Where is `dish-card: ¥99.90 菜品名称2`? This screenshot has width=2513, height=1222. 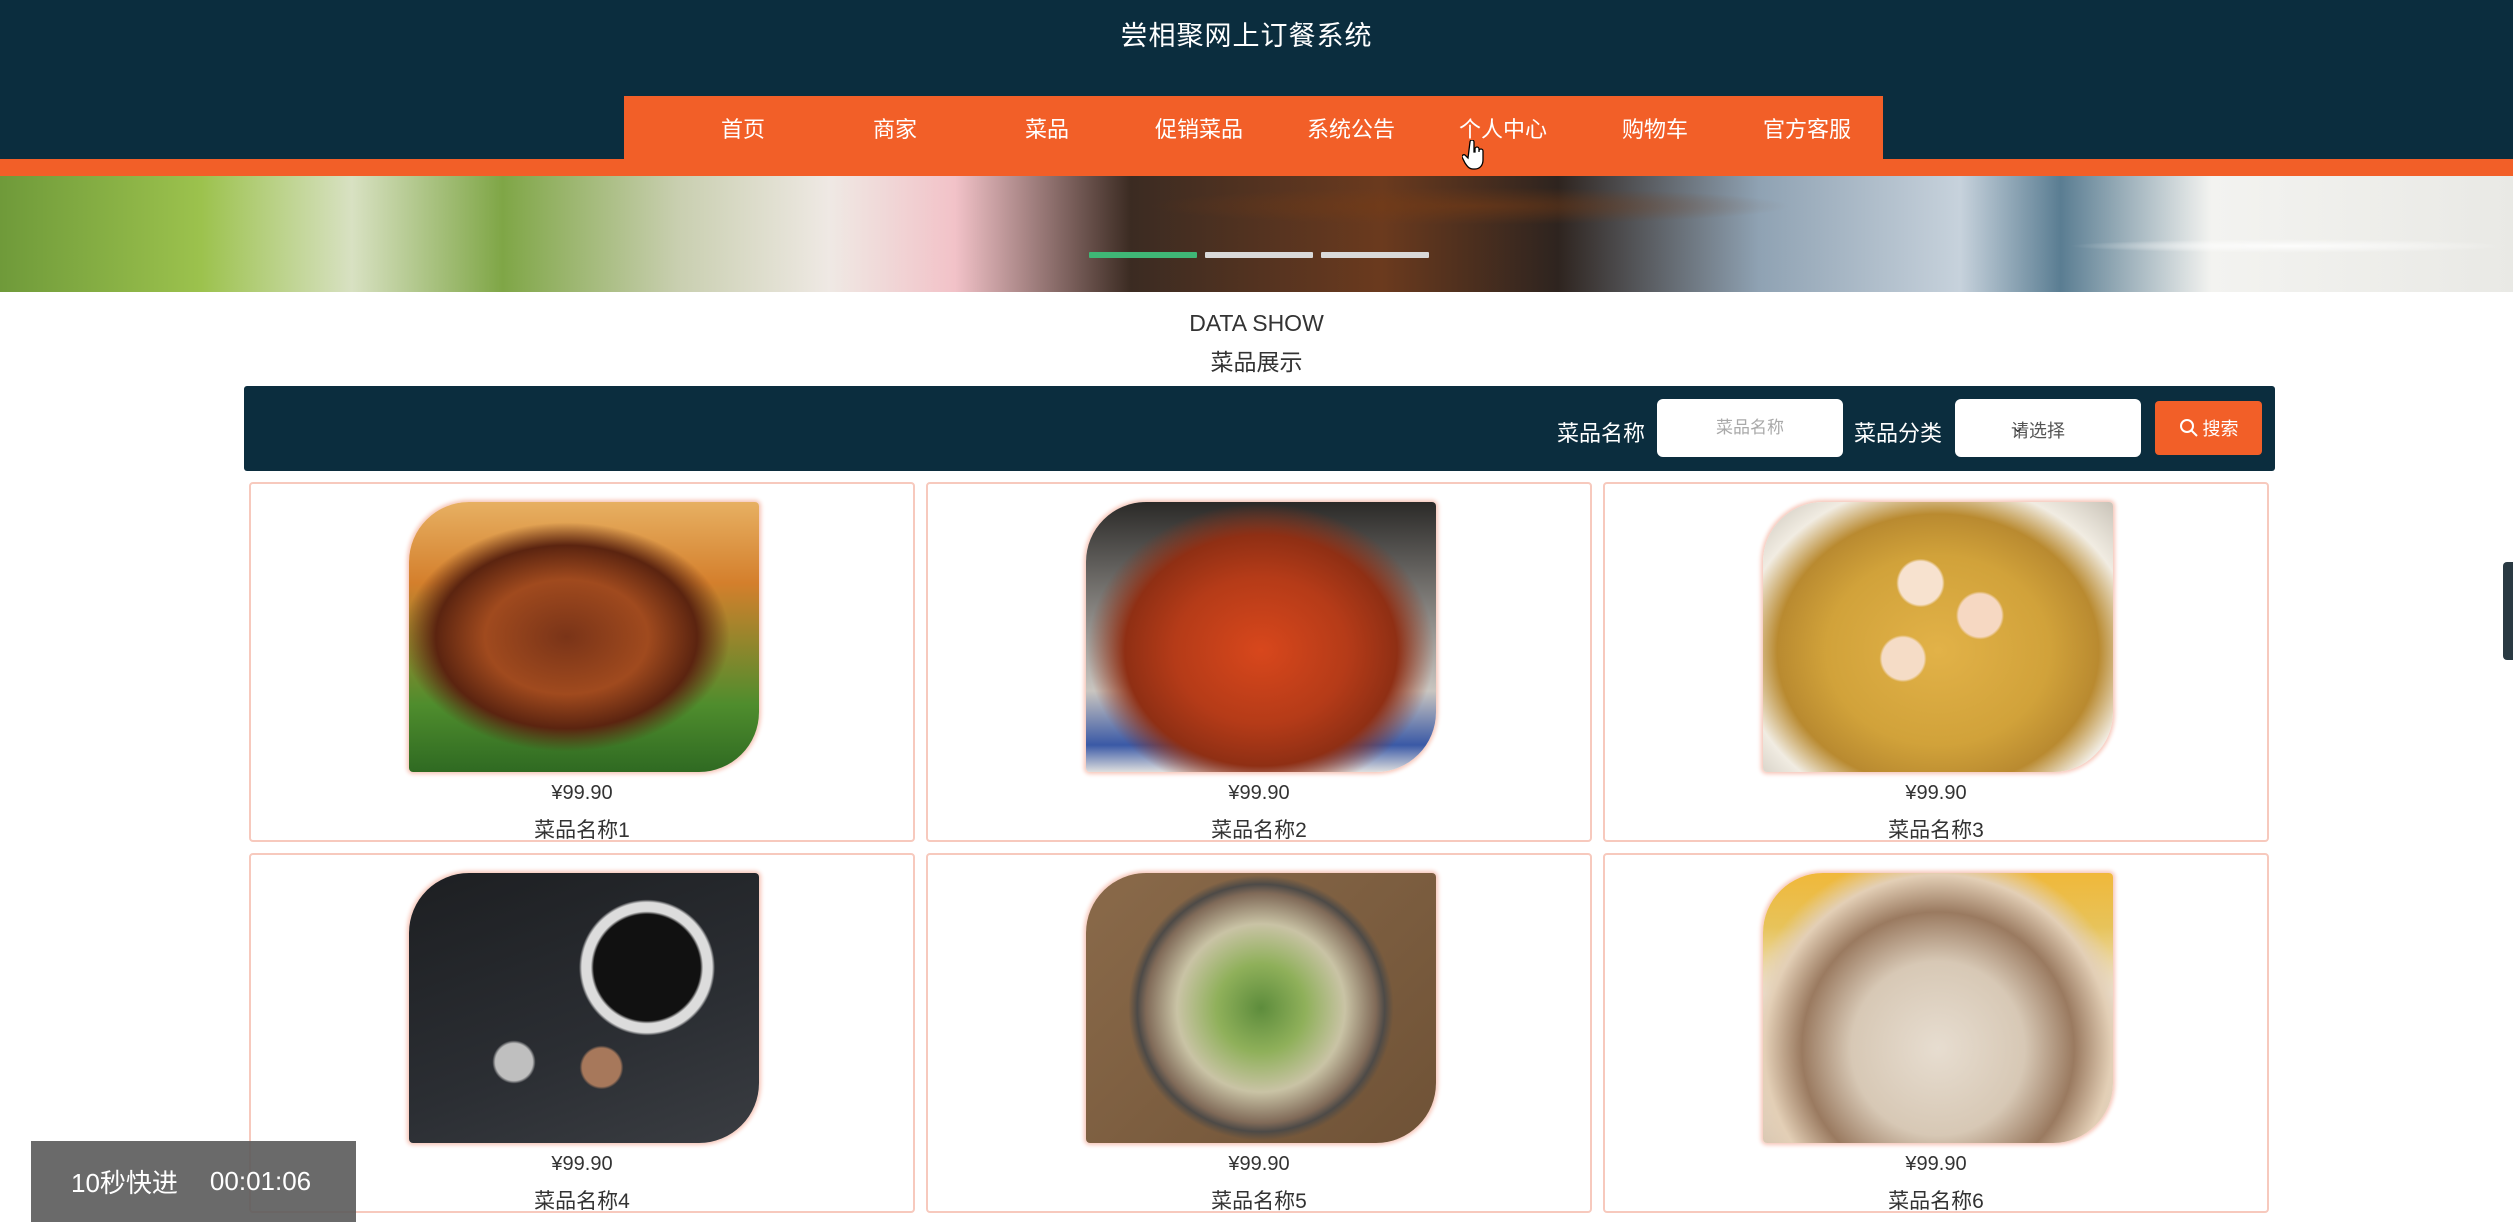 dish-card: ¥99.90 菜品名称2 is located at coordinates (1259, 662).